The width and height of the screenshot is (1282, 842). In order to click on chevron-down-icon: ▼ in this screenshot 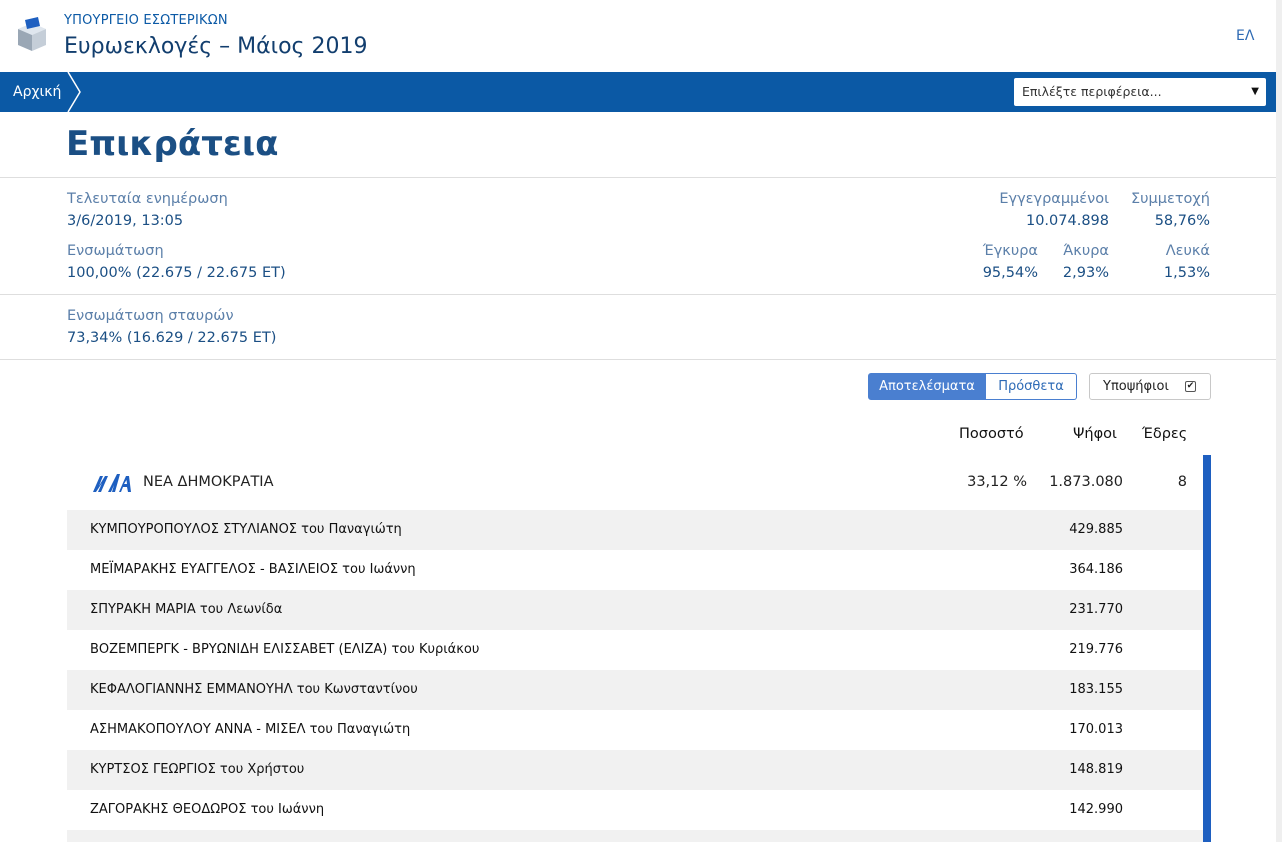, I will do `click(1255, 91)`.